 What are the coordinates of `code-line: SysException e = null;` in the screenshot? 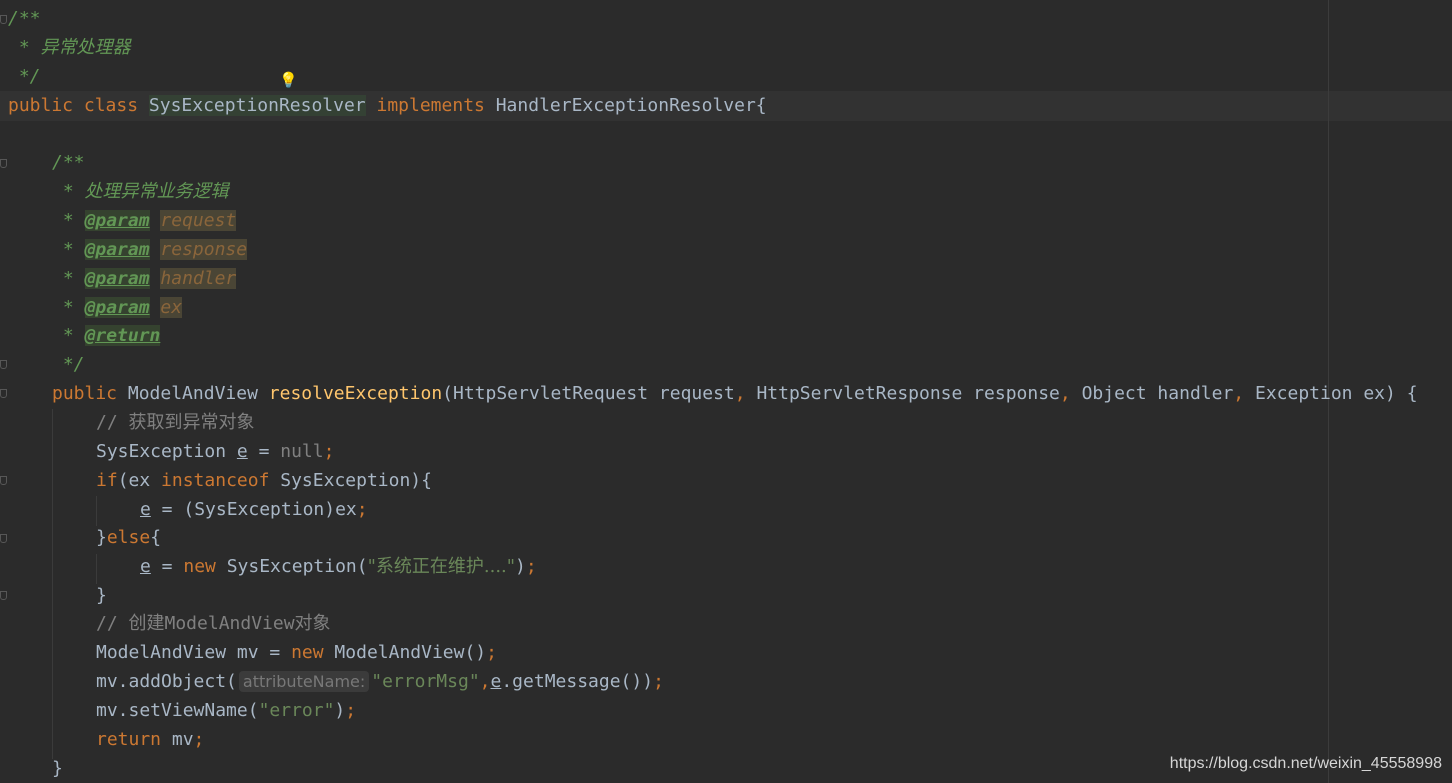 It's located at (215, 451).